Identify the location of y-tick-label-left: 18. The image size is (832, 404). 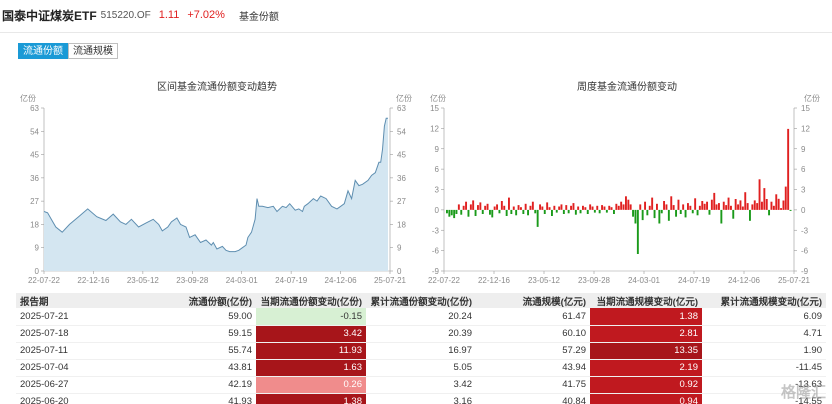
(34, 224).